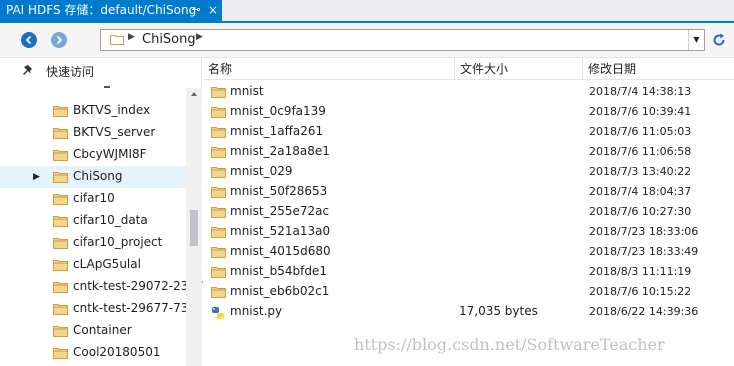  I want to click on back-arrow-icon, so click(29, 40).